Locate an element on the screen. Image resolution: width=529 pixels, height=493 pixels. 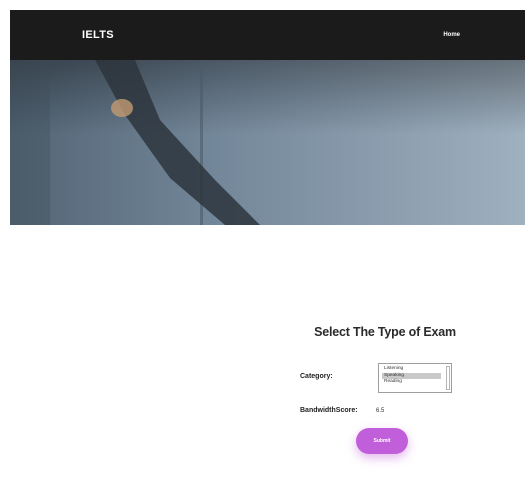
form-title: Select The Type of Exam is located at coordinates (385, 332).